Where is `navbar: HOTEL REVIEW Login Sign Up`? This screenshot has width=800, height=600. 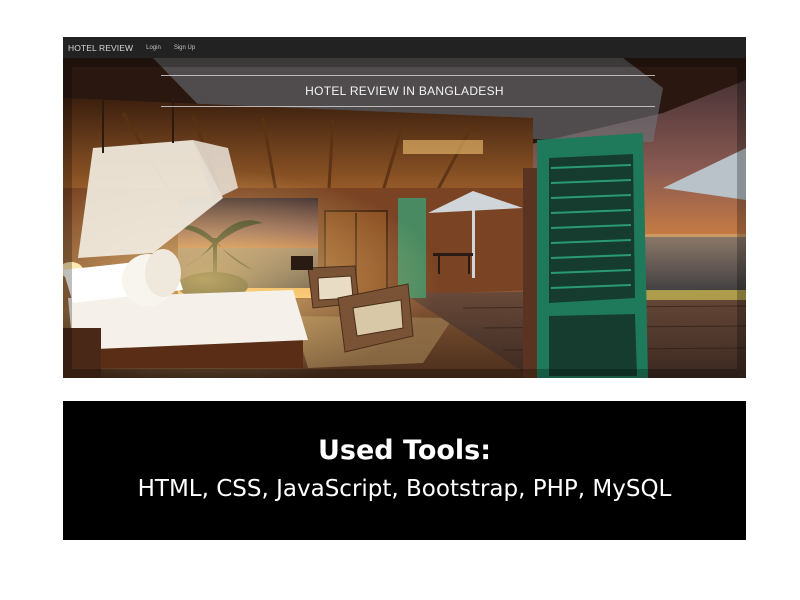 navbar: HOTEL REVIEW Login Sign Up is located at coordinates (404, 47).